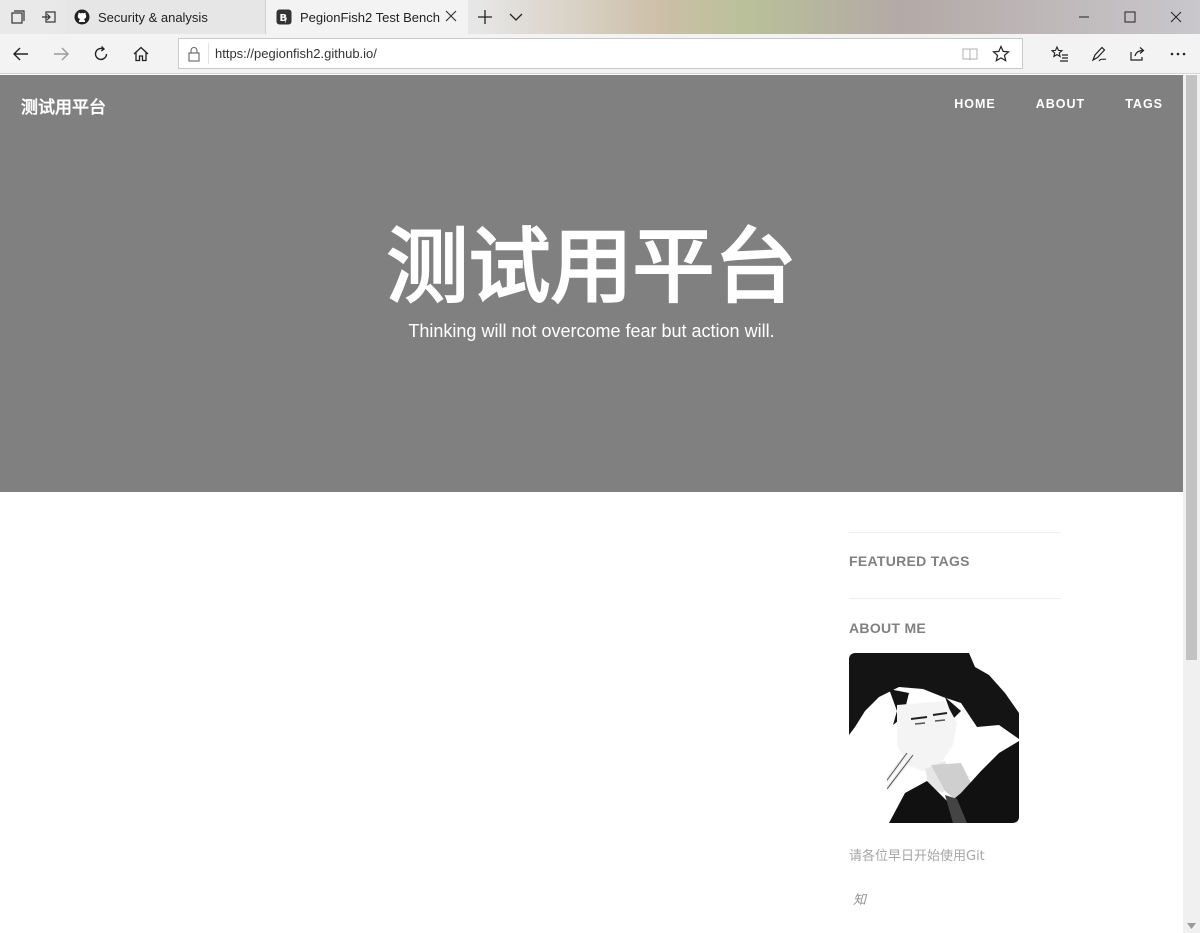 Image resolution: width=1200 pixels, height=933 pixels. Describe the element at coordinates (153, 17) in the screenshot. I see `tab-label: Security & analysis` at that location.